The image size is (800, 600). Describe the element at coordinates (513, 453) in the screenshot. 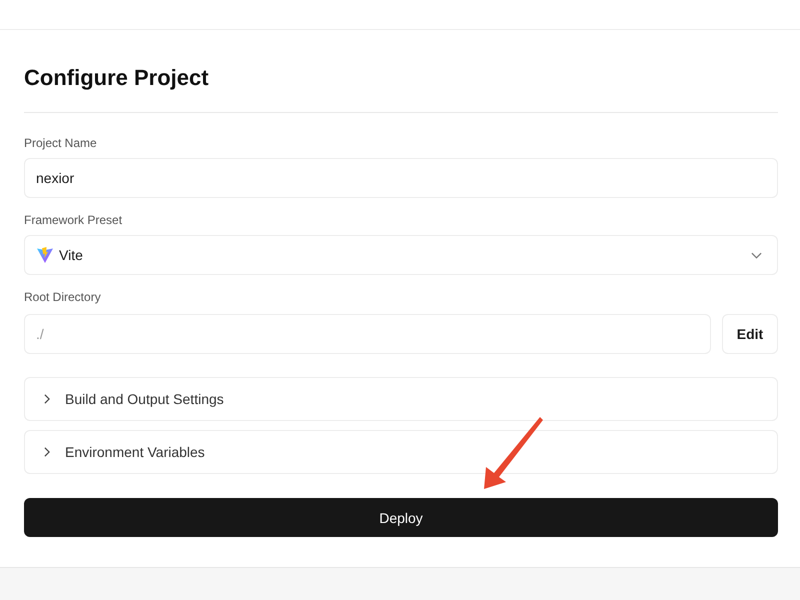

I see `annotation-arrow` at that location.